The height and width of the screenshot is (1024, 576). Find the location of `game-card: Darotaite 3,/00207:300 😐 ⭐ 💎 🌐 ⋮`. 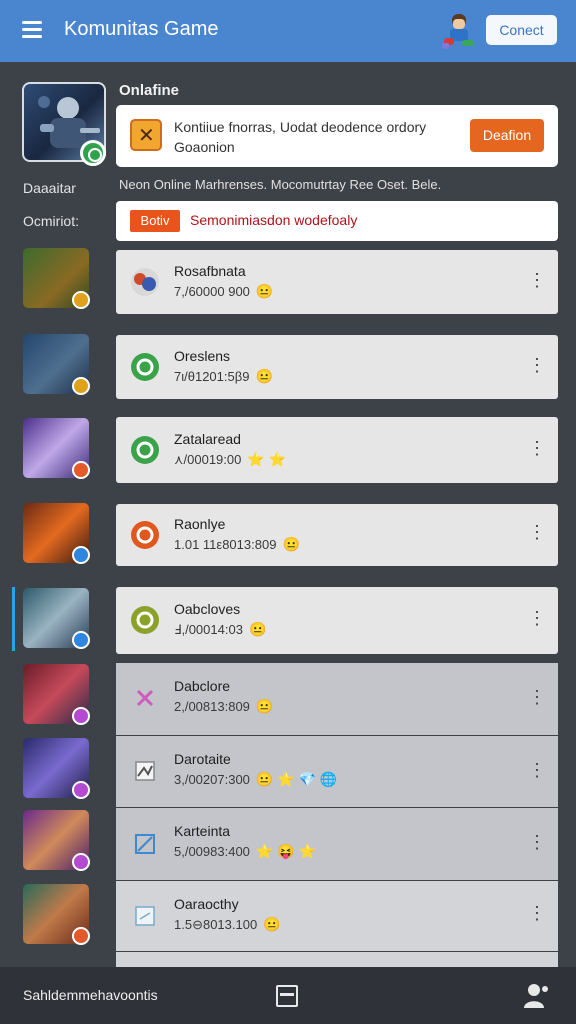

game-card: Darotaite 3,/00207:300 😐 ⭐ 💎 🌐 ⋮ is located at coordinates (337, 771).